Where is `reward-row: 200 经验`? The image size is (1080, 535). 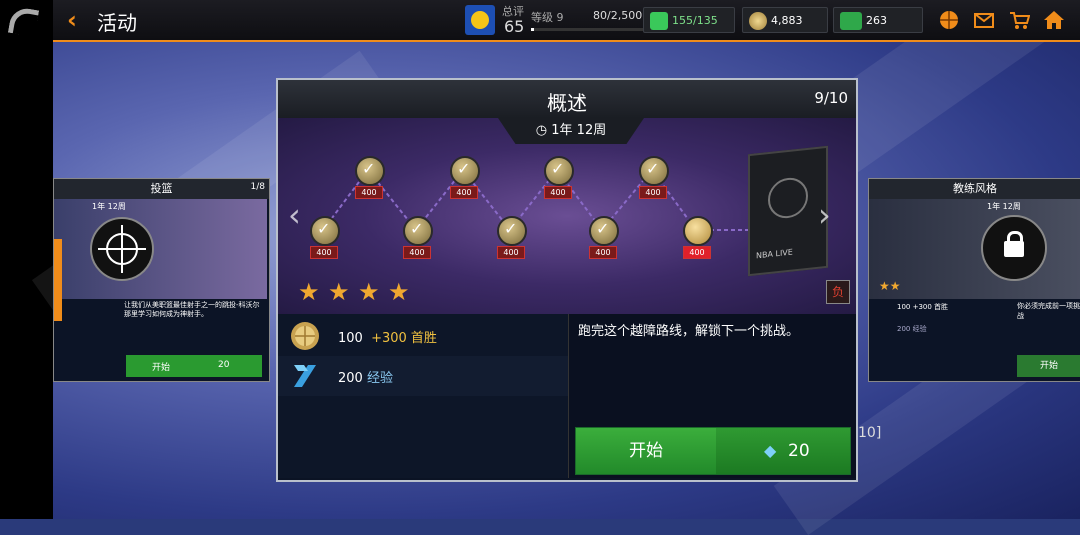
reward-row: 200 经验 is located at coordinates (423, 376).